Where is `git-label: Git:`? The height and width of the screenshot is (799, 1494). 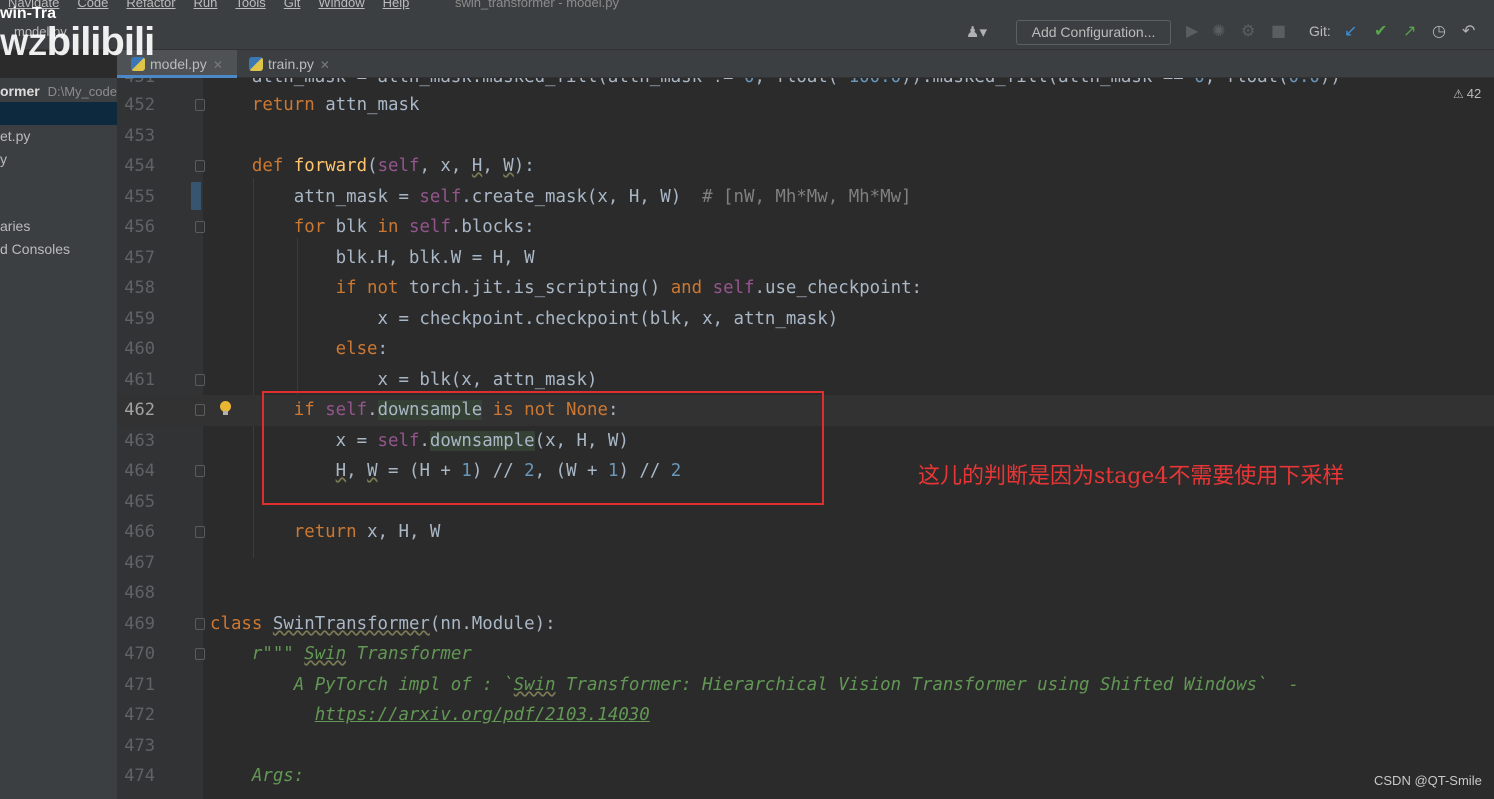
git-label: Git: is located at coordinates (1320, 31).